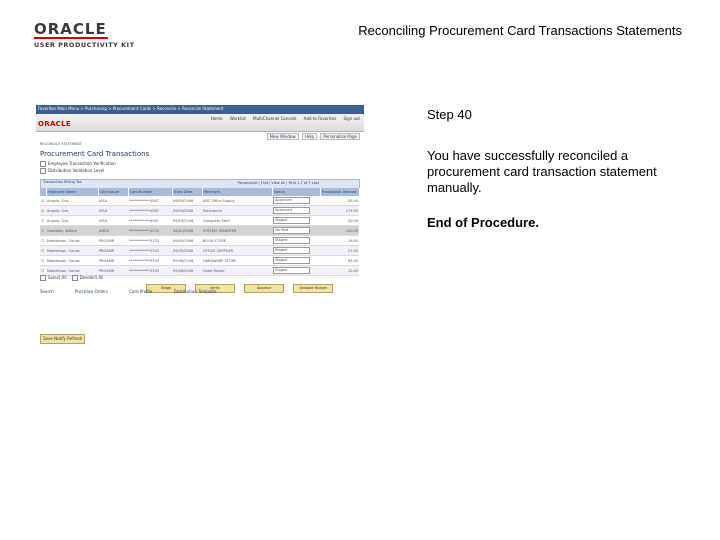 This screenshot has width=720, height=540. What do you see at coordinates (339, 260) in the screenshot?
I see `cell-amount: 65.00` at bounding box center [339, 260].